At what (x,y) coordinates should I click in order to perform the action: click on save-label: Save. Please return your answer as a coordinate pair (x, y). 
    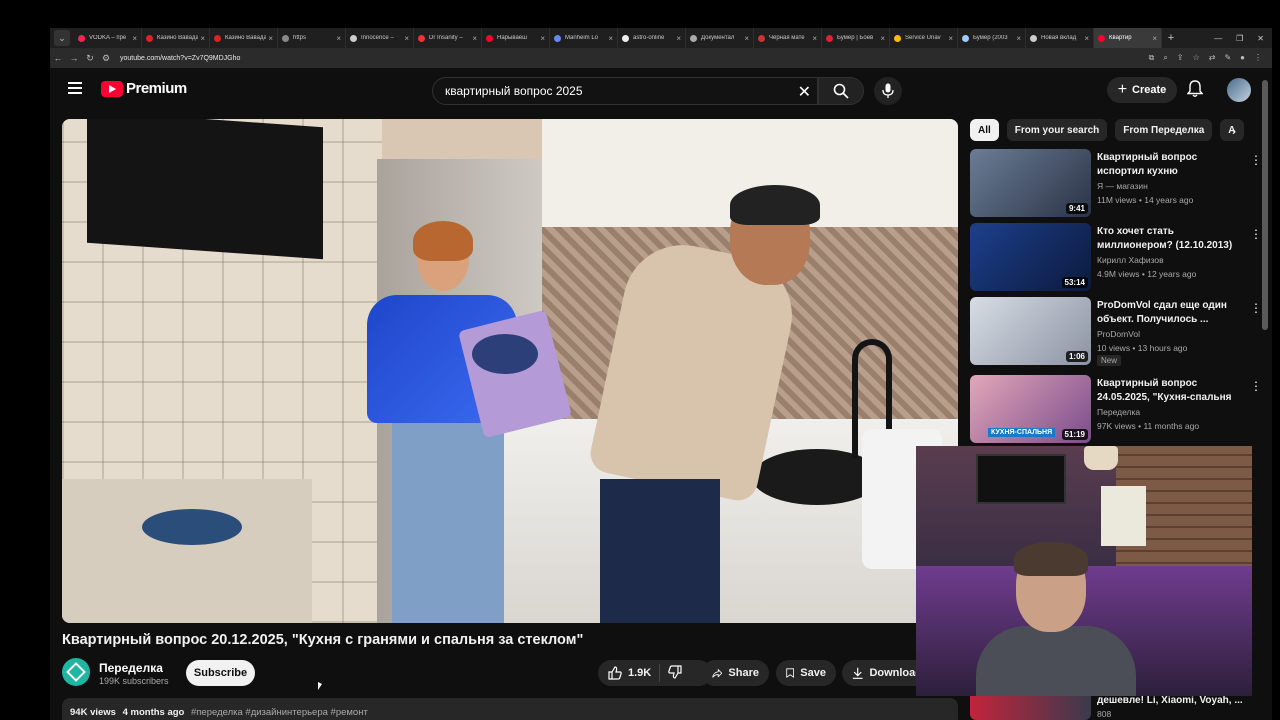
    Looking at the image, I should click on (813, 673).